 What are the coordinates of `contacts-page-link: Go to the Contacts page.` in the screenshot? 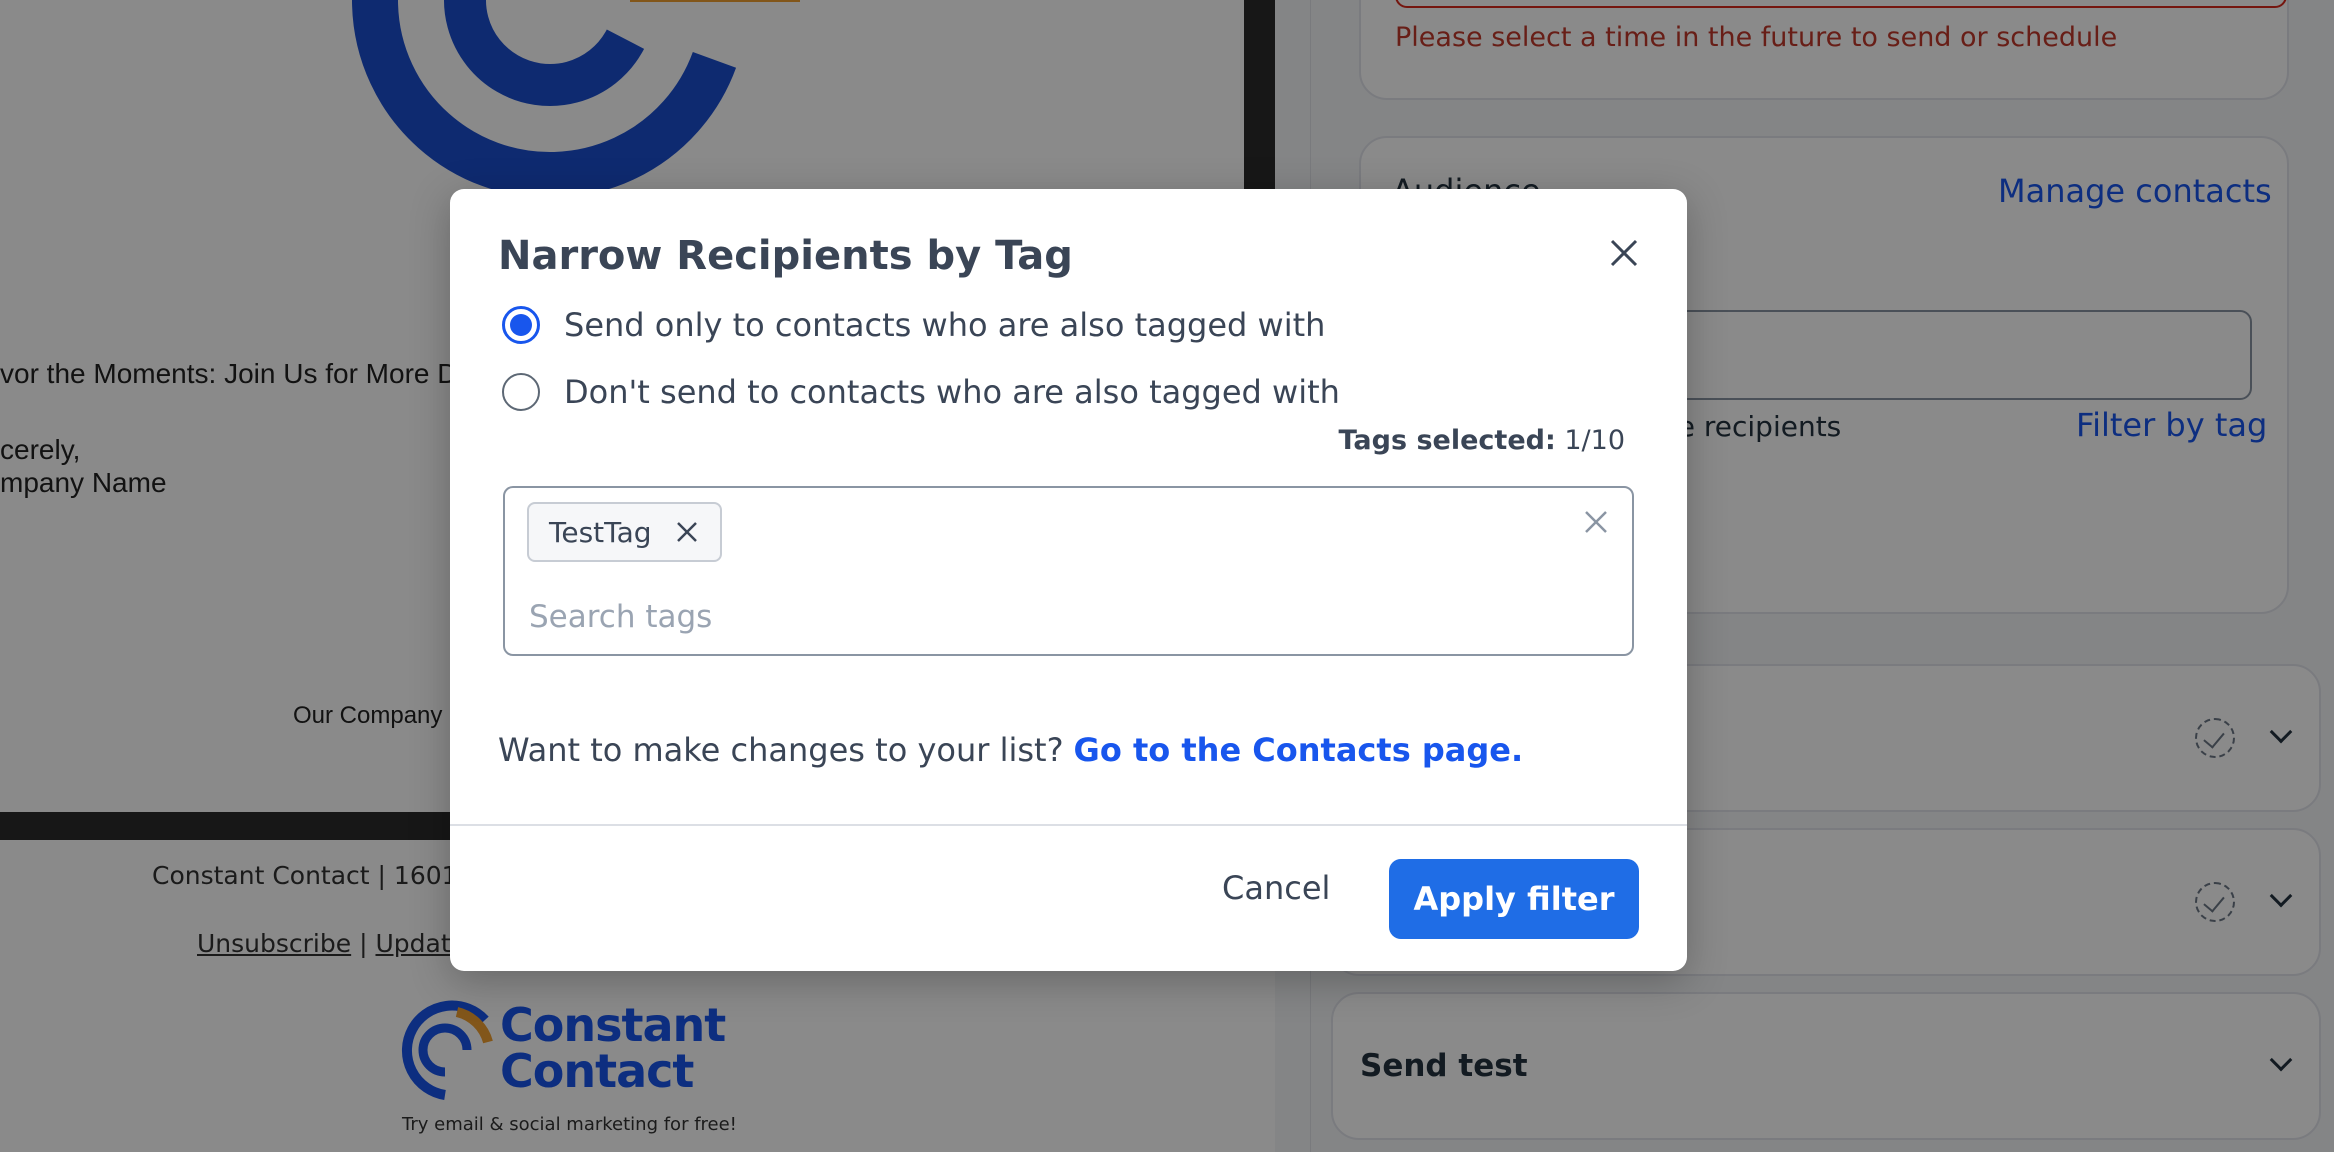 It's located at (1299, 750).